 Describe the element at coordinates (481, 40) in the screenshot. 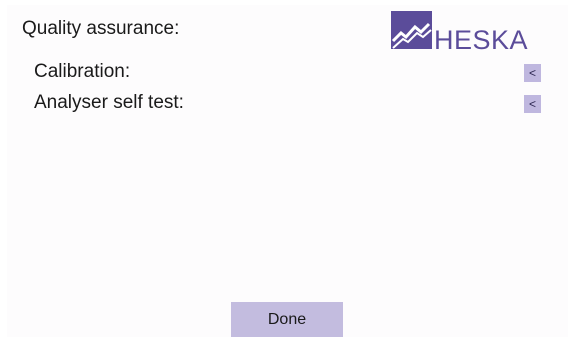

I see `logo-wordmark: HESKA` at that location.